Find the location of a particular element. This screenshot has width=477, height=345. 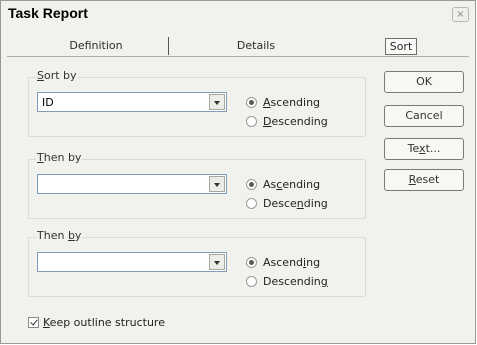

sort-by-select: ID is located at coordinates (132, 102).